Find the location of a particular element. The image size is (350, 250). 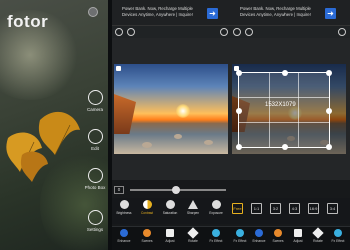

sharpen-icon is located at coordinates (193, 204).